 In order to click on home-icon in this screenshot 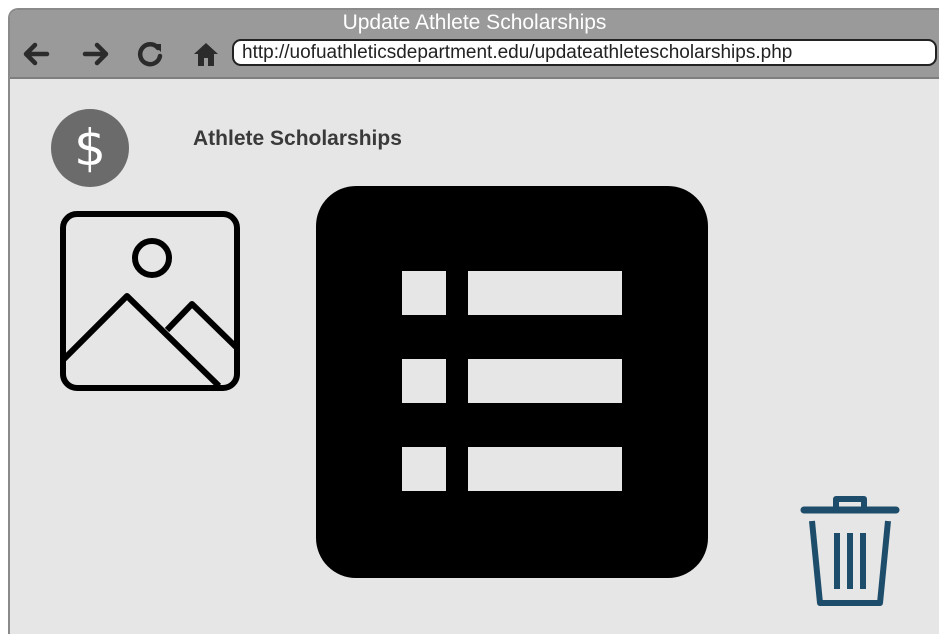, I will do `click(206, 54)`.